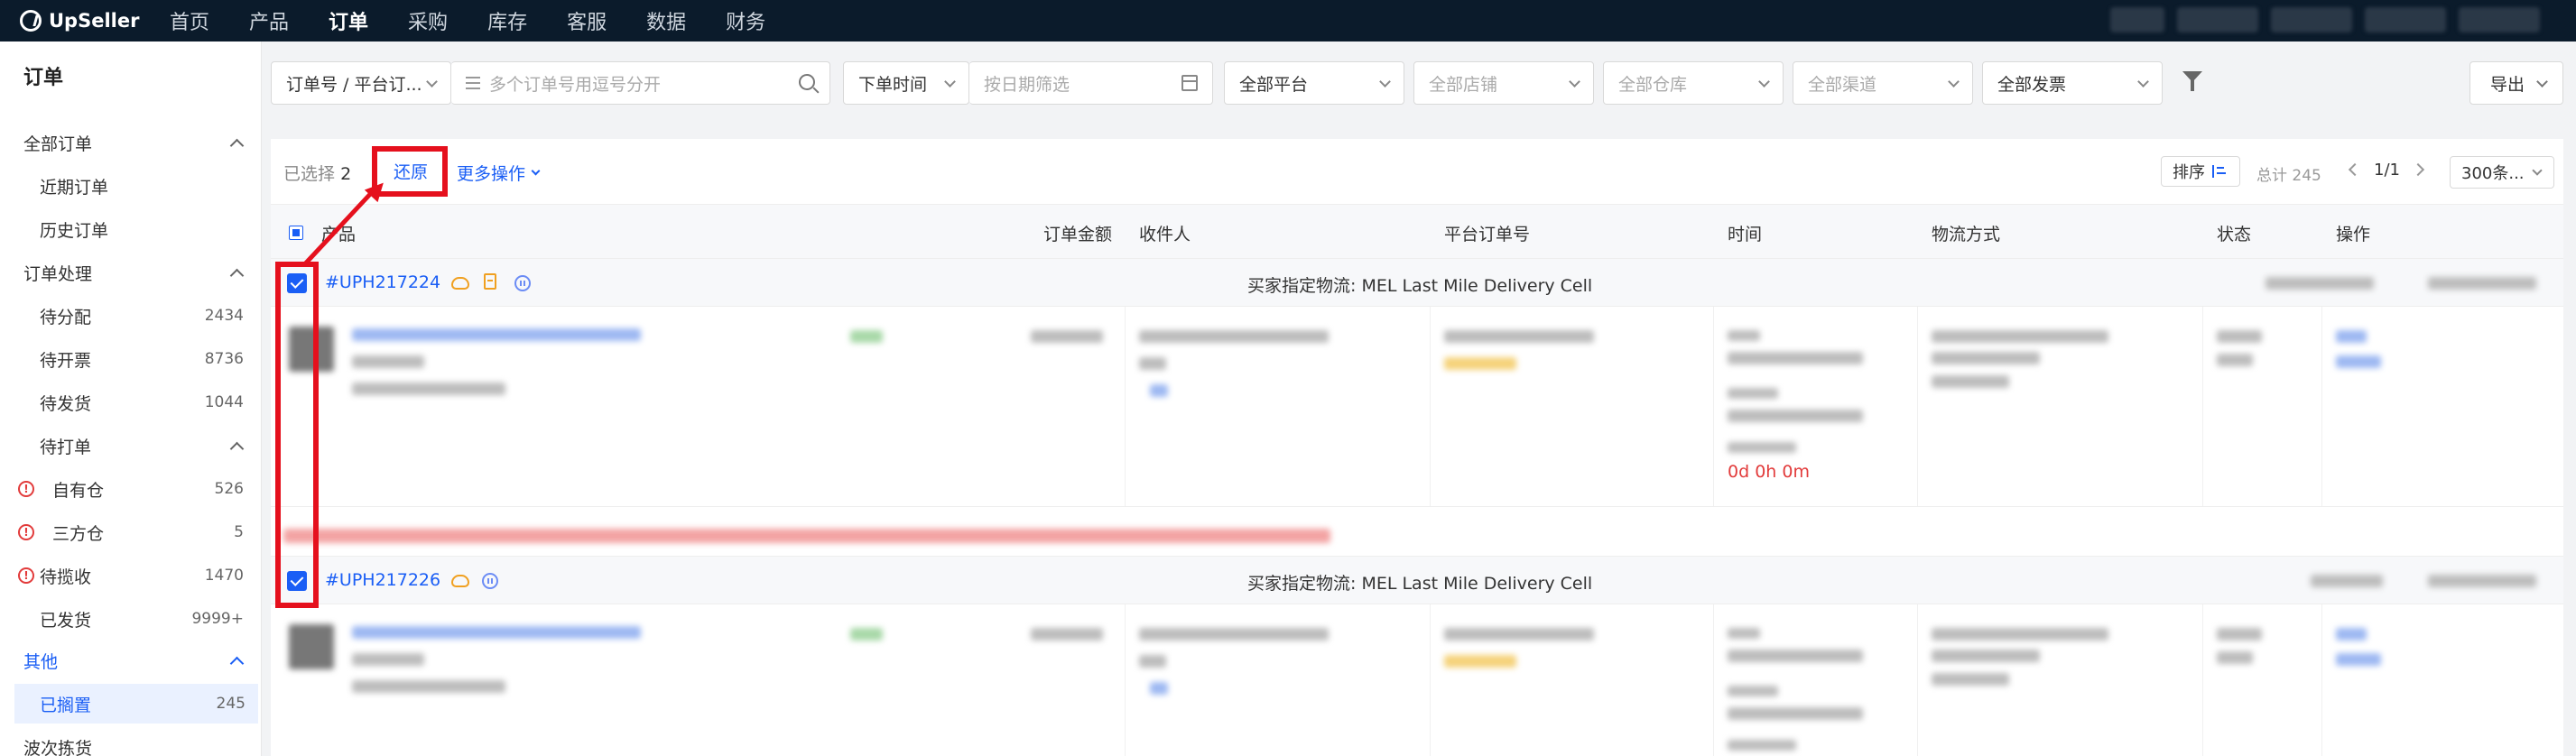  What do you see at coordinates (87, 21) in the screenshot?
I see `upseller-logo: UpSeller` at bounding box center [87, 21].